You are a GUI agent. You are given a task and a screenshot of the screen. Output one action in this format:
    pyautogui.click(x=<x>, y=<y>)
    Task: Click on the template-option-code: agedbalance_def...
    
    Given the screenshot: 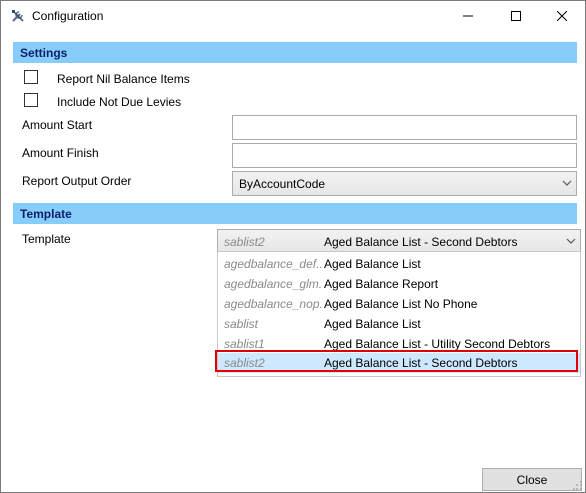 What is the action you would take?
    pyautogui.click(x=272, y=264)
    